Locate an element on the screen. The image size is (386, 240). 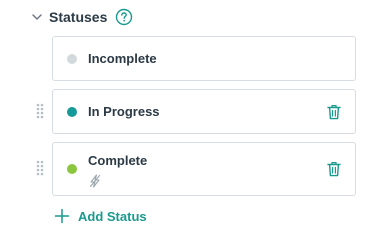
status-card-in-progress: In Progress is located at coordinates (204, 111).